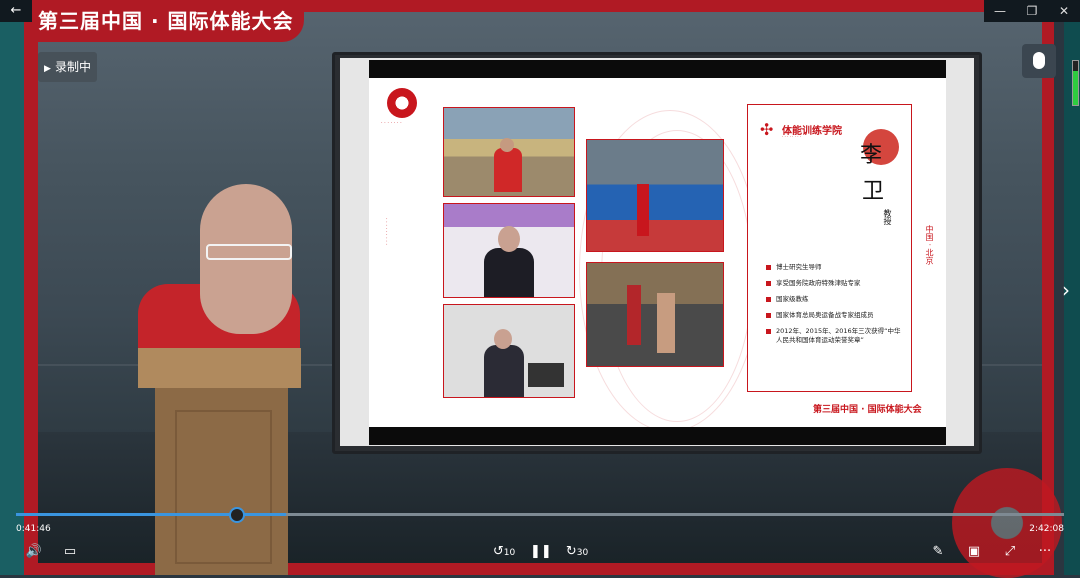 The height and width of the screenshot is (578, 1080). I want to click on microphone-icon, so click(1039, 60).